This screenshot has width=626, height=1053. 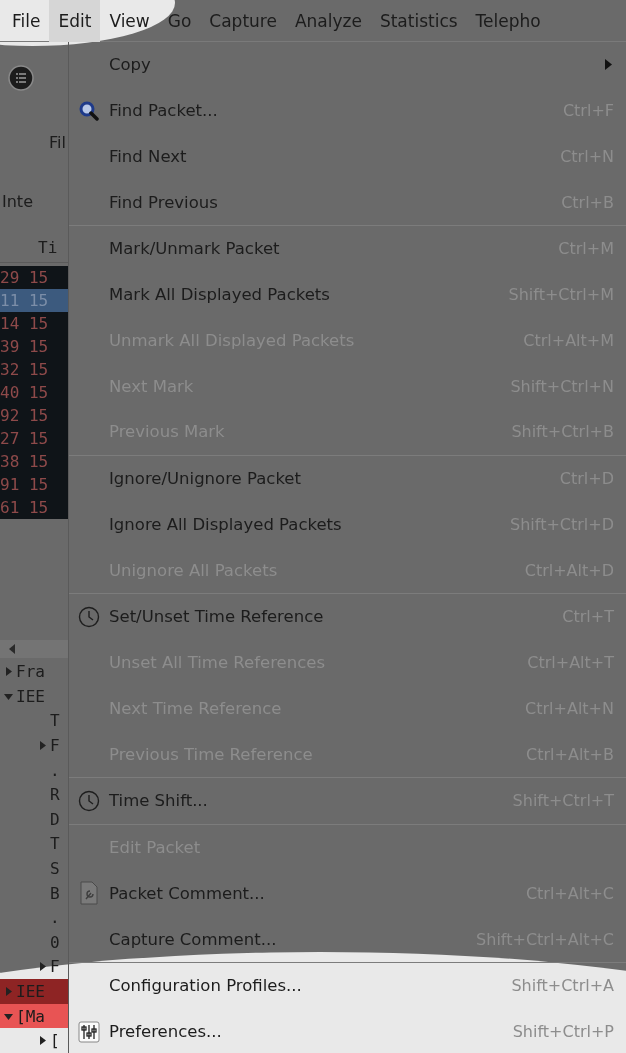 I want to click on packet-row: 39 15, so click(x=34, y=346).